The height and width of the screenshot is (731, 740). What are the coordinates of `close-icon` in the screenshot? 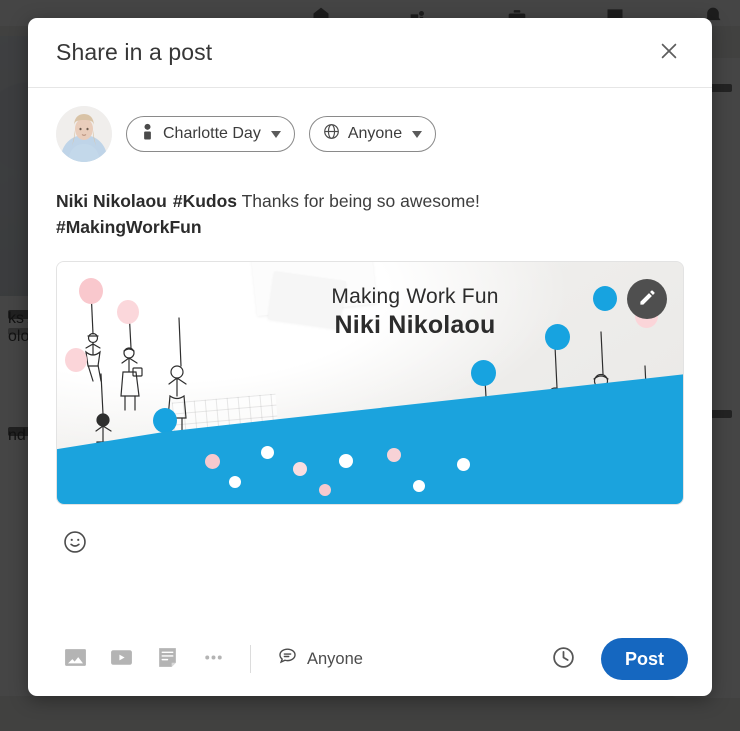 It's located at (669, 52).